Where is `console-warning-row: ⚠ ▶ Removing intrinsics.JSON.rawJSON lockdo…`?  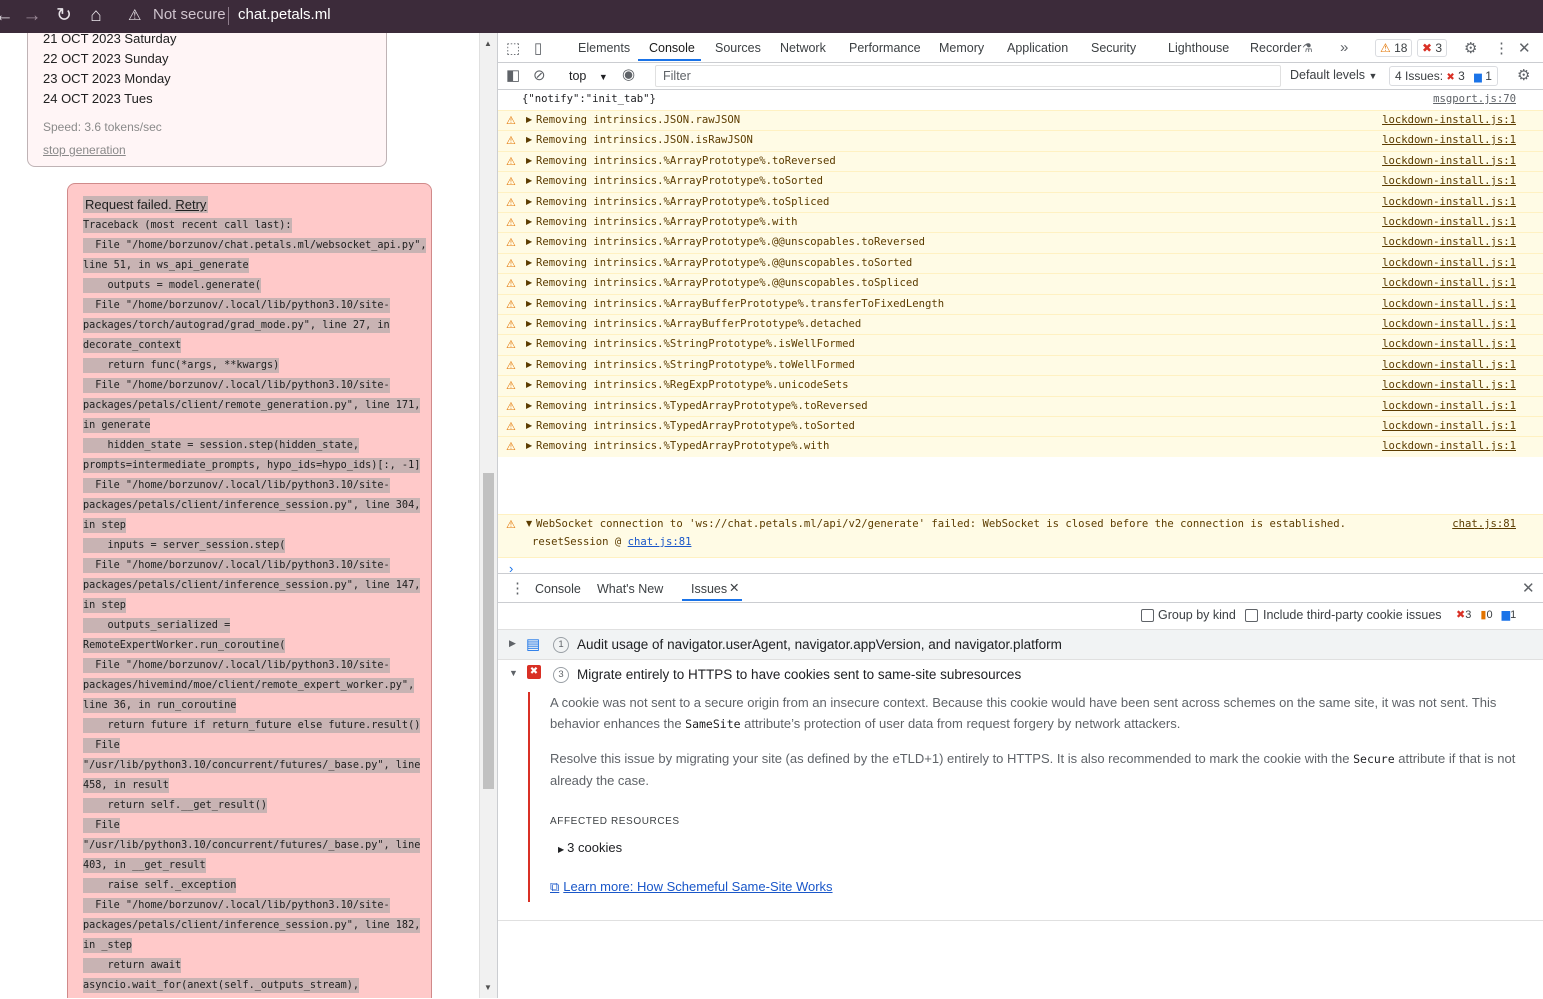 console-warning-row: ⚠ ▶ Removing intrinsics.JSON.rawJSON lockdo… is located at coordinates (1020, 120).